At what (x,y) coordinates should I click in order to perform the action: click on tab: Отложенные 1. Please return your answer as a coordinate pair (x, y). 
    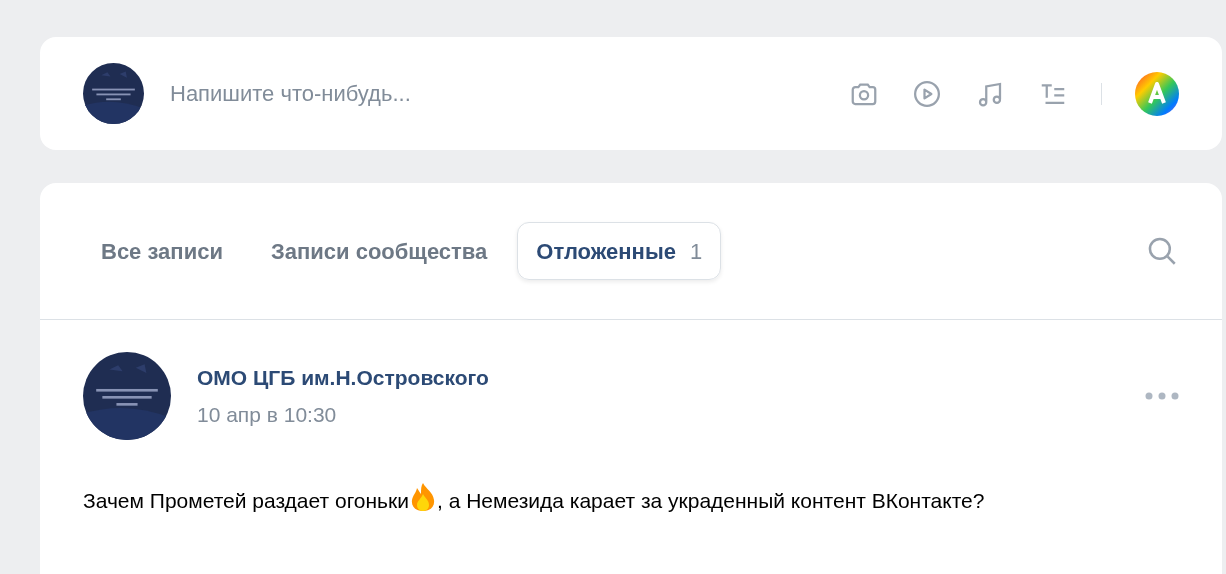
    Looking at the image, I should click on (619, 251).